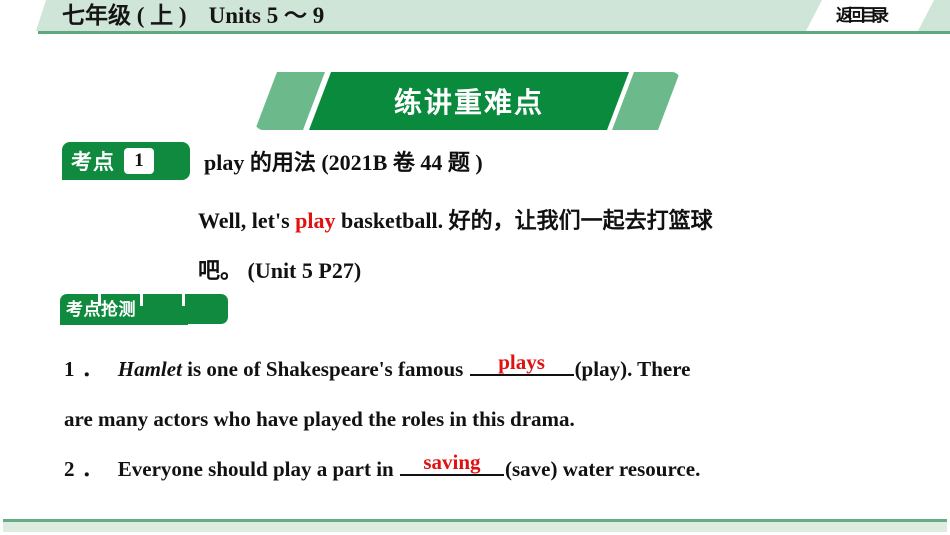 This screenshot has height=535, width=950. What do you see at coordinates (139, 161) in the screenshot?
I see `key-point-badge-number: 1` at bounding box center [139, 161].